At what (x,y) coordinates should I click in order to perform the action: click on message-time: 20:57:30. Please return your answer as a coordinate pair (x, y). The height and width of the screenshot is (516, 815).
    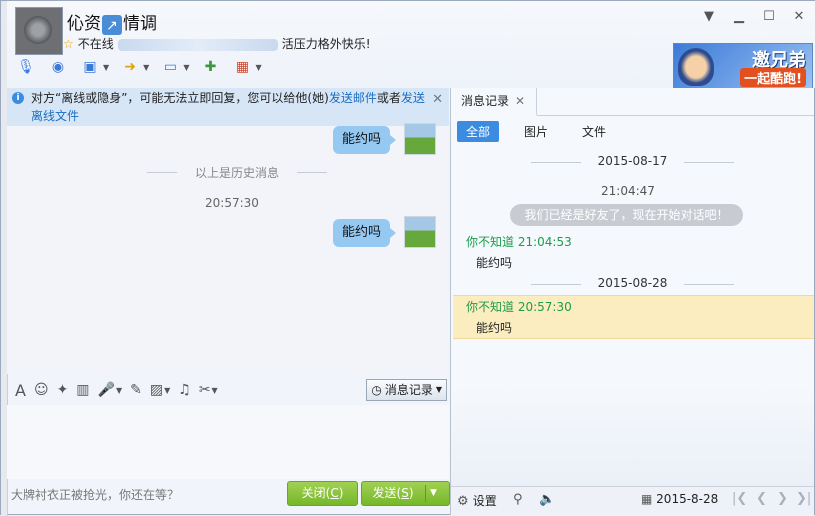
    Looking at the image, I should click on (232, 203).